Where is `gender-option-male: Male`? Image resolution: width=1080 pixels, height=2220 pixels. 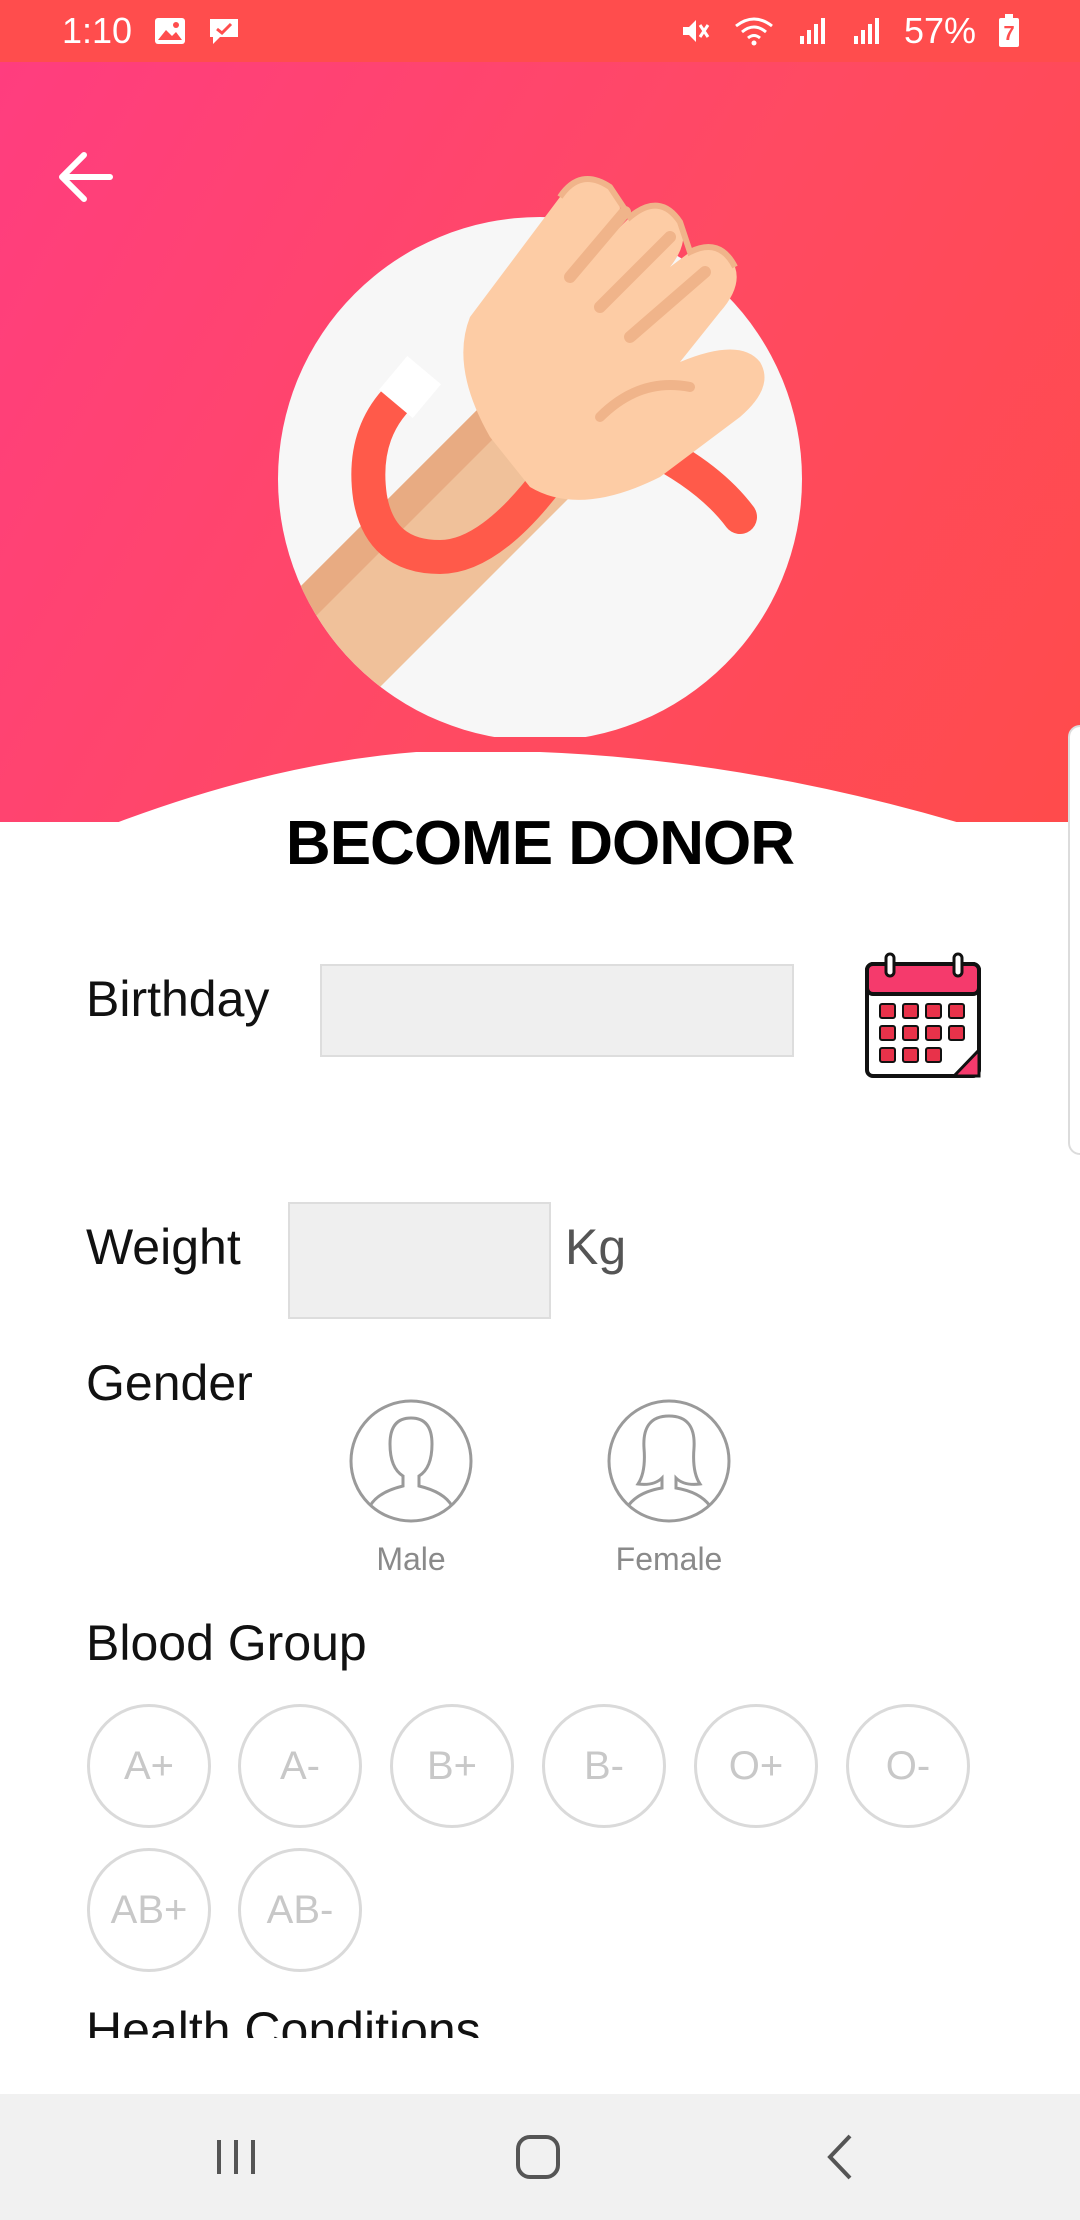
gender-option-male: Male is located at coordinates (411, 1488).